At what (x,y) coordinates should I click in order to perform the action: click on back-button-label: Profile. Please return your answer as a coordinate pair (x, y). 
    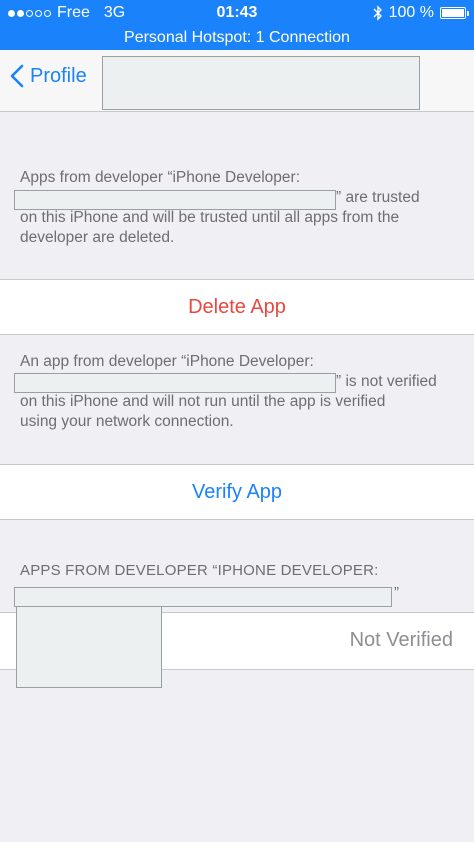
    Looking at the image, I should click on (58, 75).